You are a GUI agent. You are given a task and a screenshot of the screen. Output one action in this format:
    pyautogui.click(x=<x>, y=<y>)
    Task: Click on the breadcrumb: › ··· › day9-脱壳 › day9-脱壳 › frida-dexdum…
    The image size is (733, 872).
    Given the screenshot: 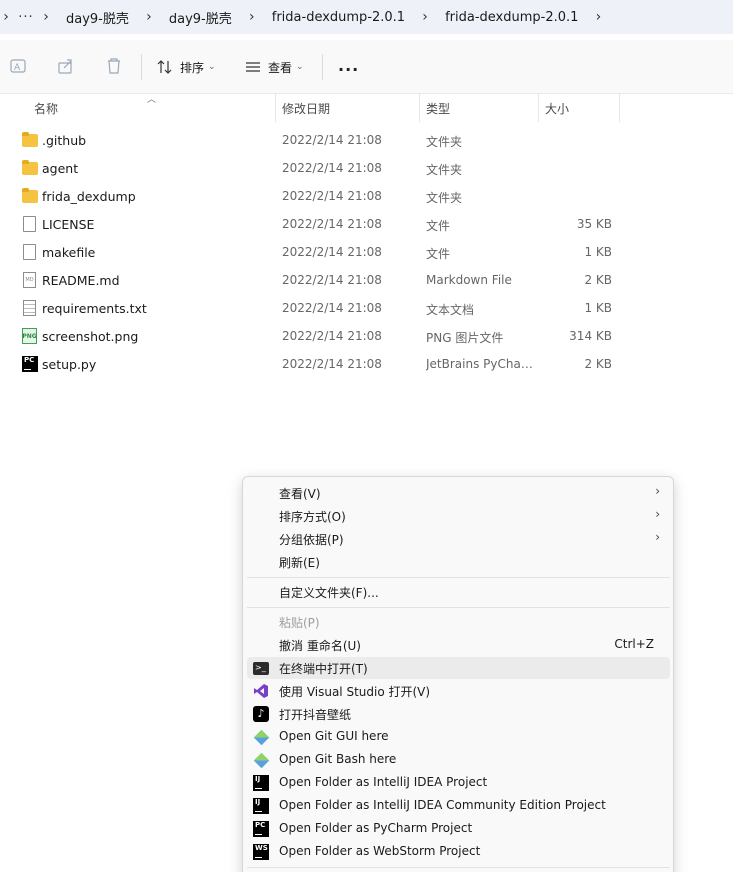 What is the action you would take?
    pyautogui.click(x=366, y=17)
    